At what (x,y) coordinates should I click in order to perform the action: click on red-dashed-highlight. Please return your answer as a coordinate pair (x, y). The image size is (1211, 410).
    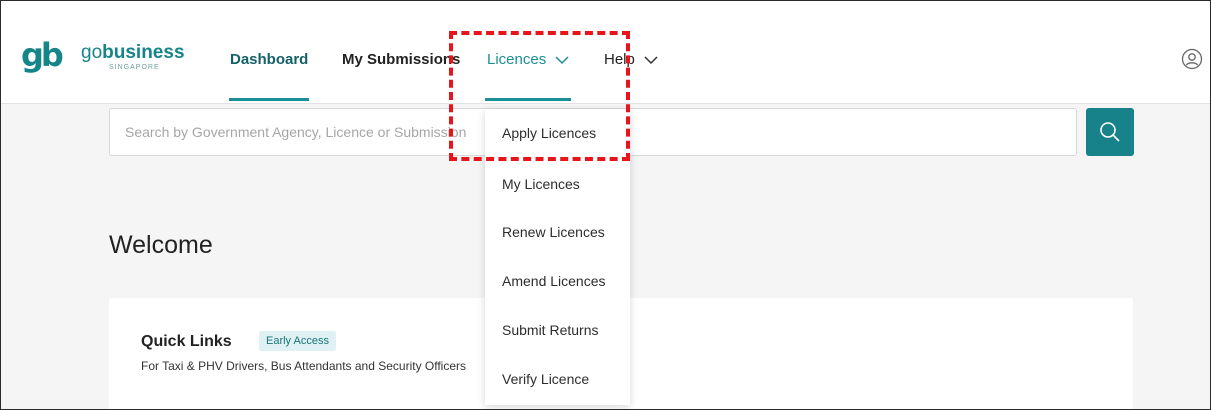
    Looking at the image, I should click on (539, 96).